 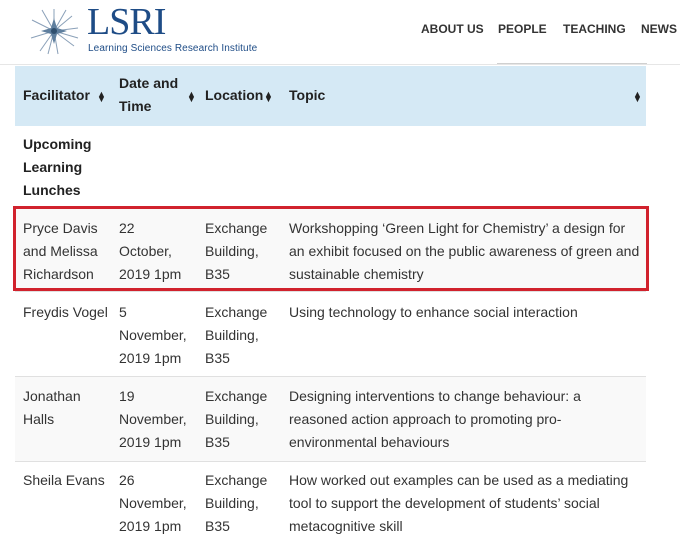 I want to click on header-date-line2: Time, so click(x=135, y=106).